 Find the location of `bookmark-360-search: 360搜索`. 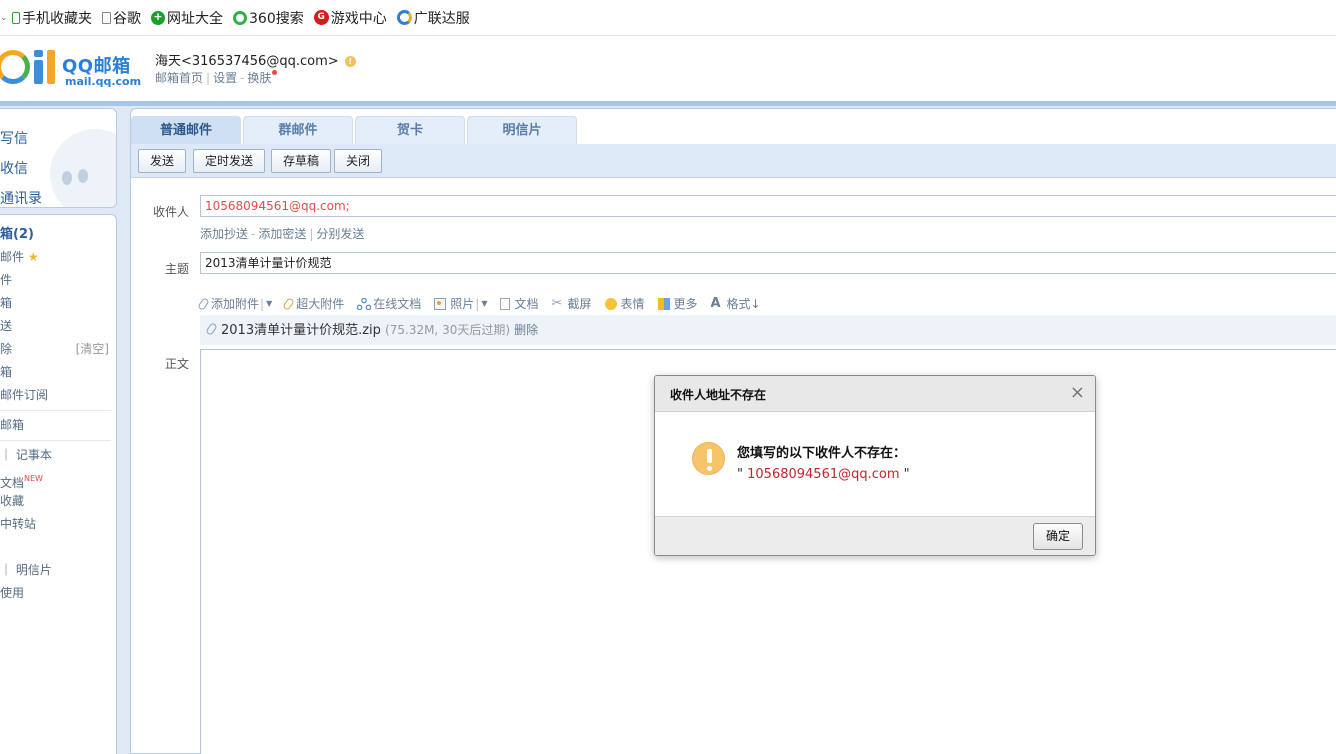

bookmark-360-search: 360搜索 is located at coordinates (268, 18).